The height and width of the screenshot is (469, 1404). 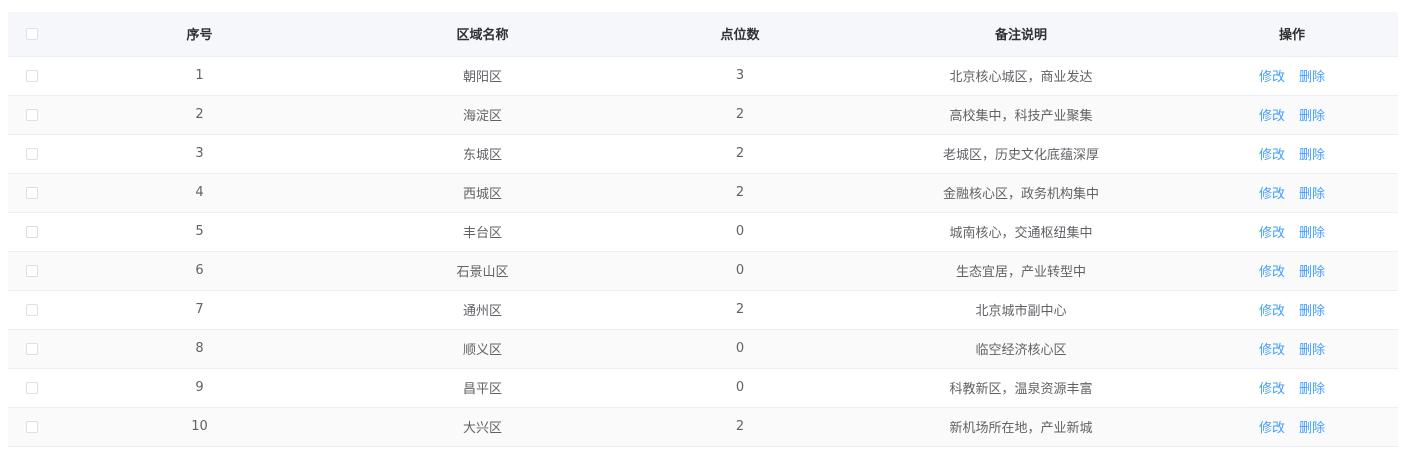 I want to click on table-row: 9 昌平区 0 科教新区，温泉资源丰富 修改 删除, so click(x=703, y=388).